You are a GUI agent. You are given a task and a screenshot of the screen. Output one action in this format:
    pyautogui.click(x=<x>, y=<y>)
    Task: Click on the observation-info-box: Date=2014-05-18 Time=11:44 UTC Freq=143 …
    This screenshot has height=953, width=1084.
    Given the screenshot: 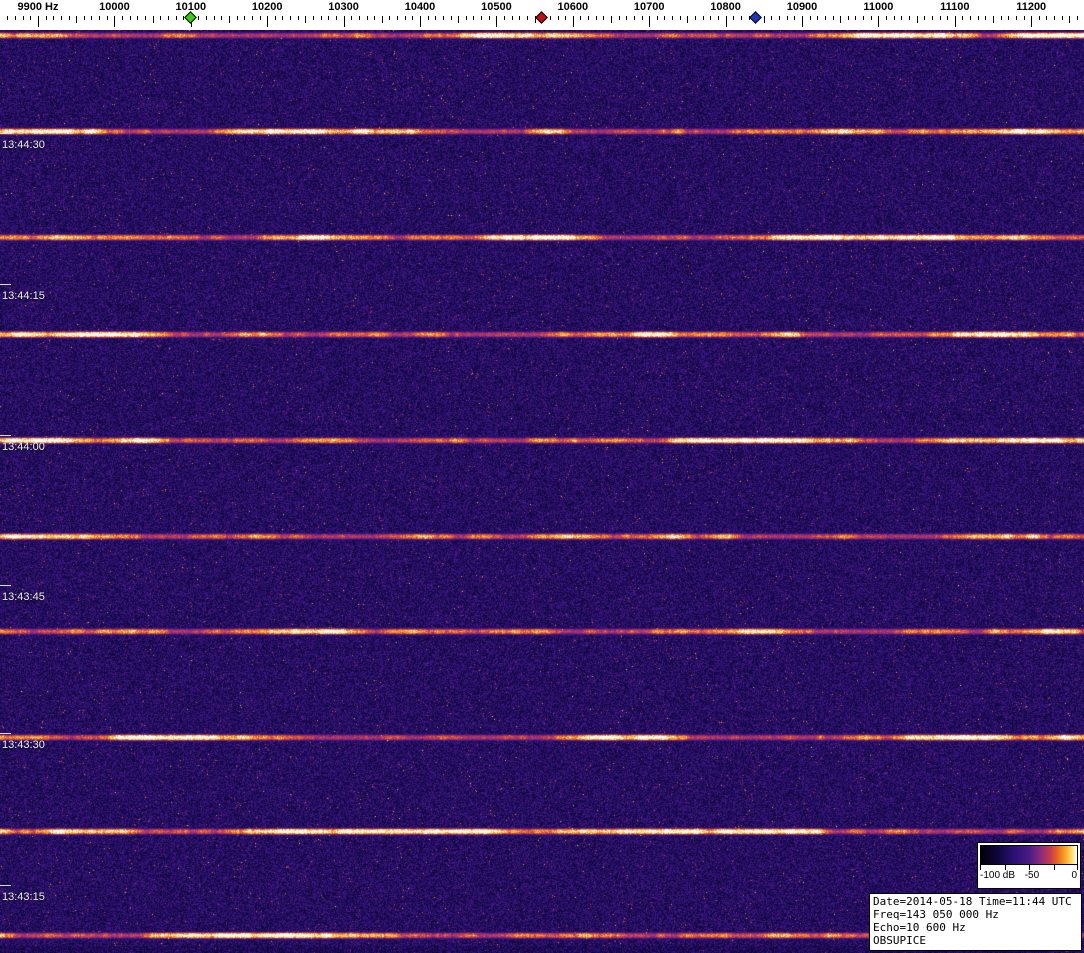 What is the action you would take?
    pyautogui.click(x=975, y=922)
    